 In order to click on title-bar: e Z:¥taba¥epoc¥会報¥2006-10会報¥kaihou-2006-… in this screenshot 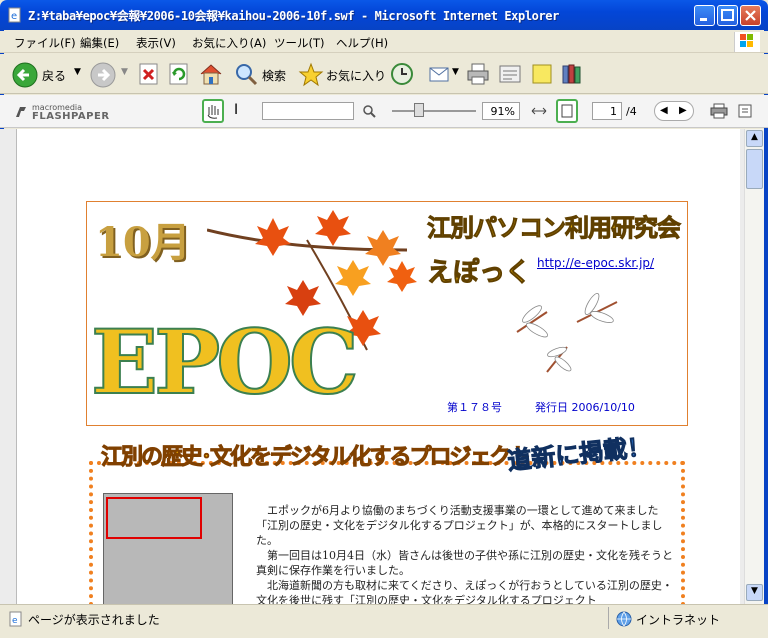, I will do `click(384, 15)`.